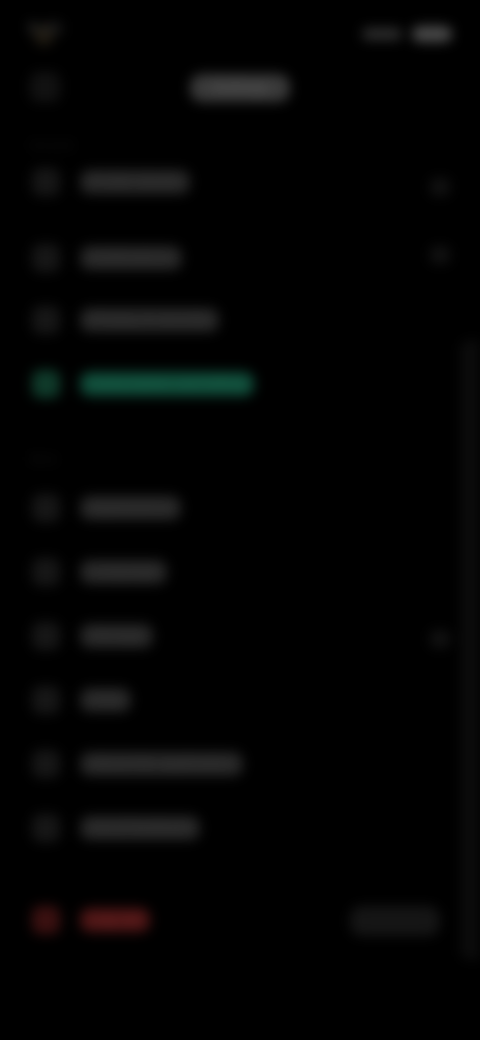  What do you see at coordinates (470, 650) in the screenshot?
I see `side-panel` at bounding box center [470, 650].